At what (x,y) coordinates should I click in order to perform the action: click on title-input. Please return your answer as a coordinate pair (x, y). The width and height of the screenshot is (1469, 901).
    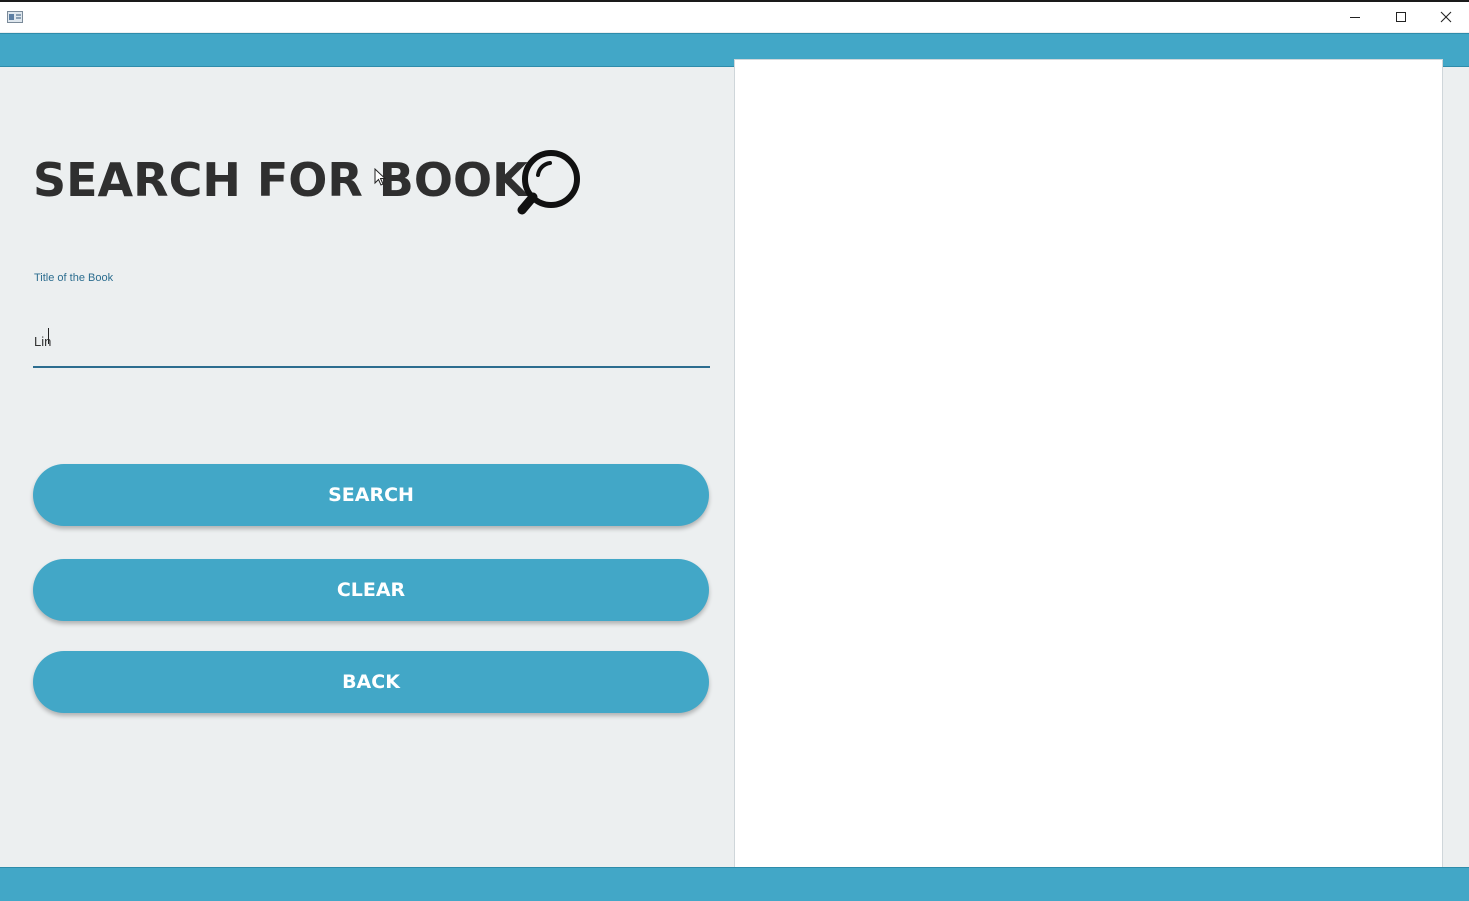
    Looking at the image, I should click on (371, 342).